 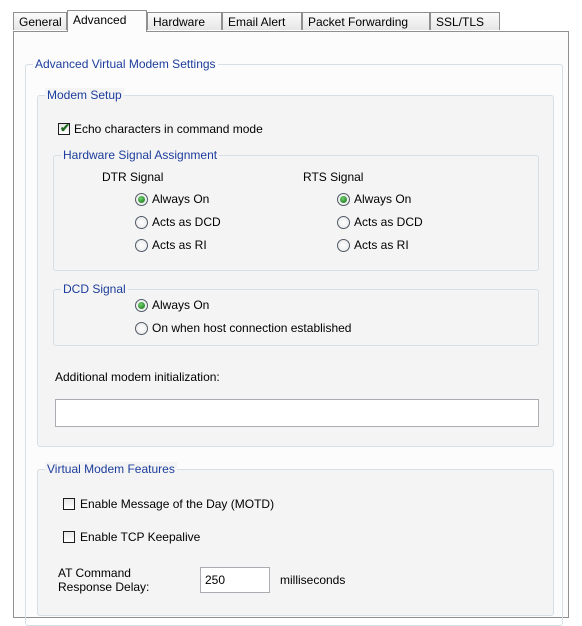 What do you see at coordinates (297, 413) in the screenshot?
I see `modem-init-input` at bounding box center [297, 413].